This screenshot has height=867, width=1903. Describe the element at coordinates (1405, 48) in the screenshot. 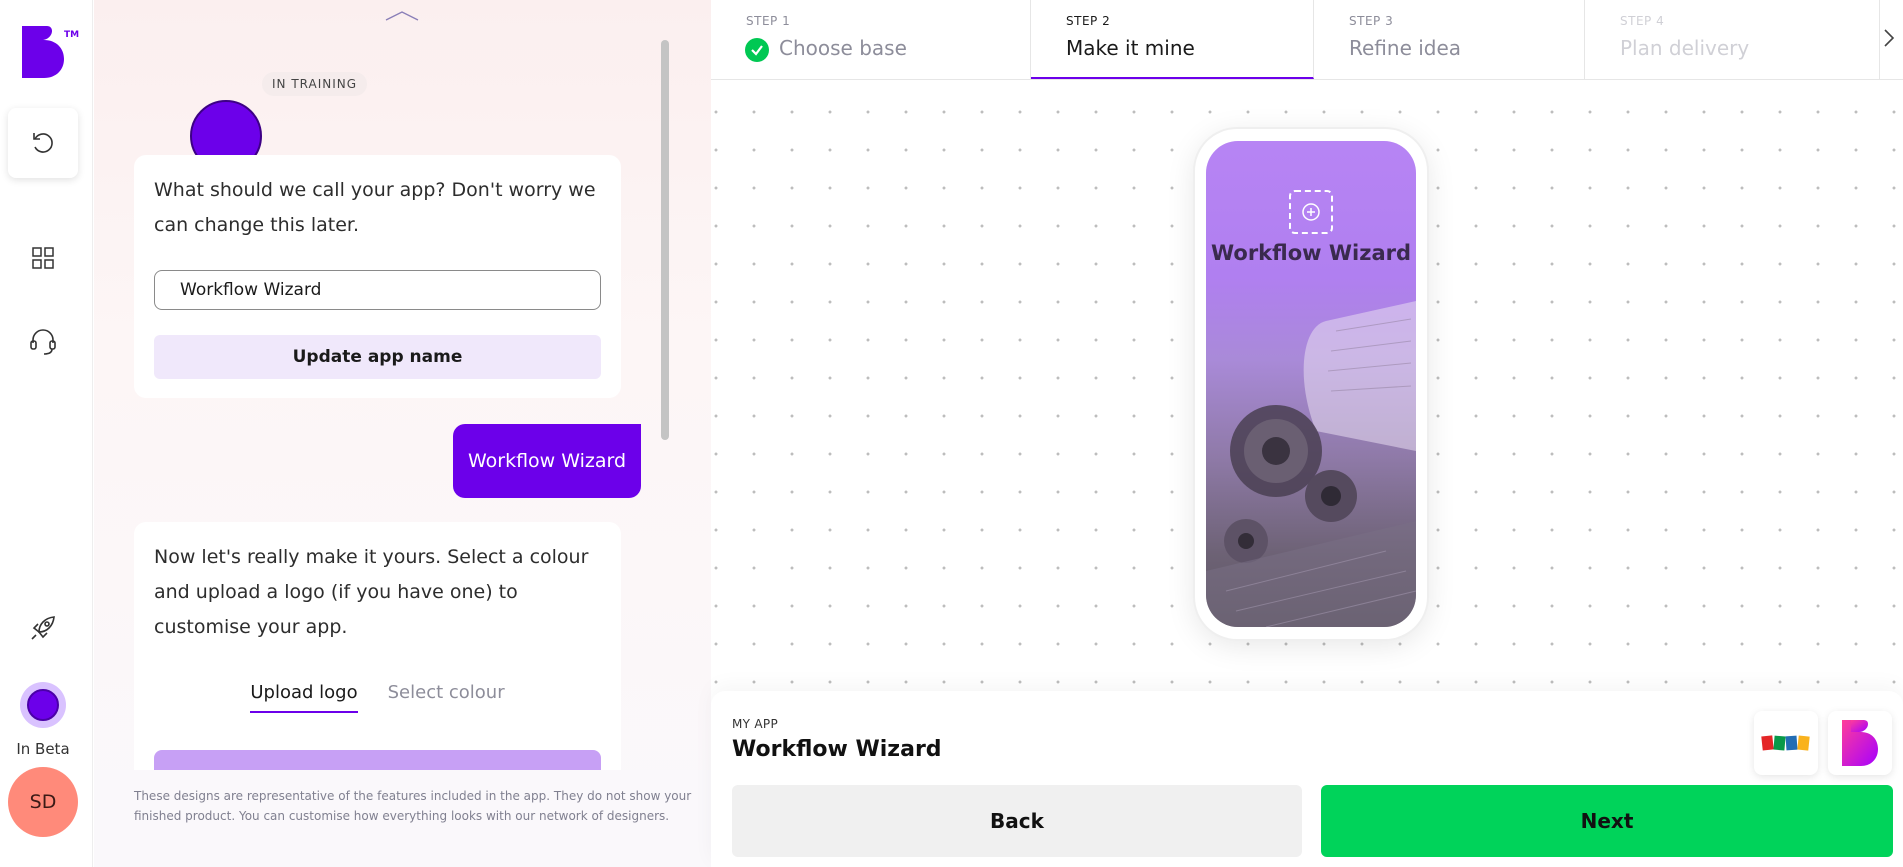

I see `step-title: Refine idea` at that location.